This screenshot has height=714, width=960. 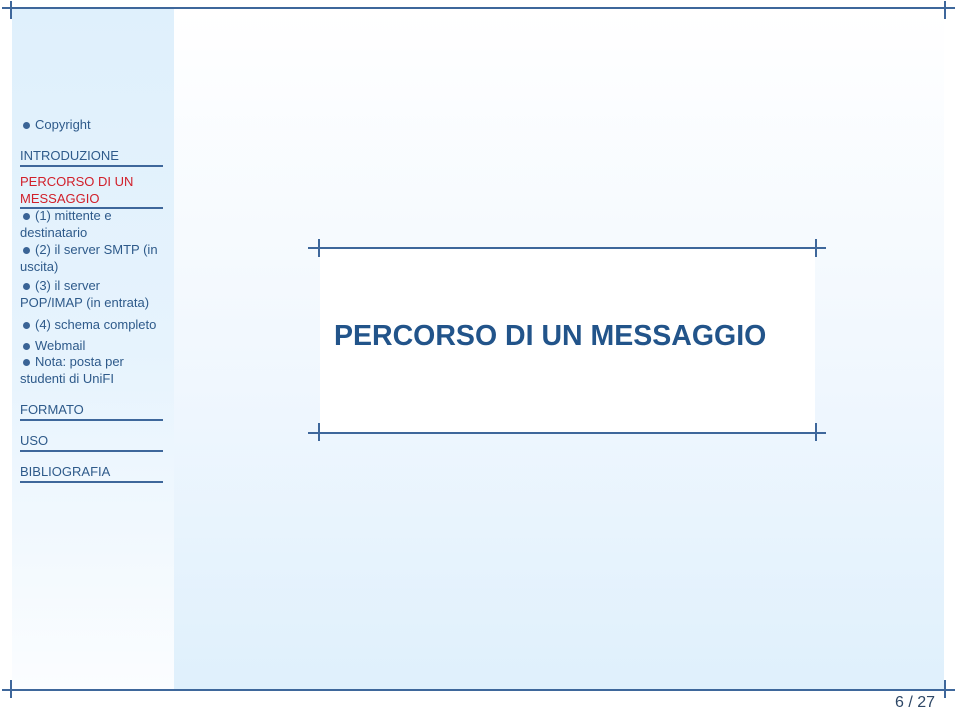 I want to click on top-left-tick, so click(x=11, y=10).